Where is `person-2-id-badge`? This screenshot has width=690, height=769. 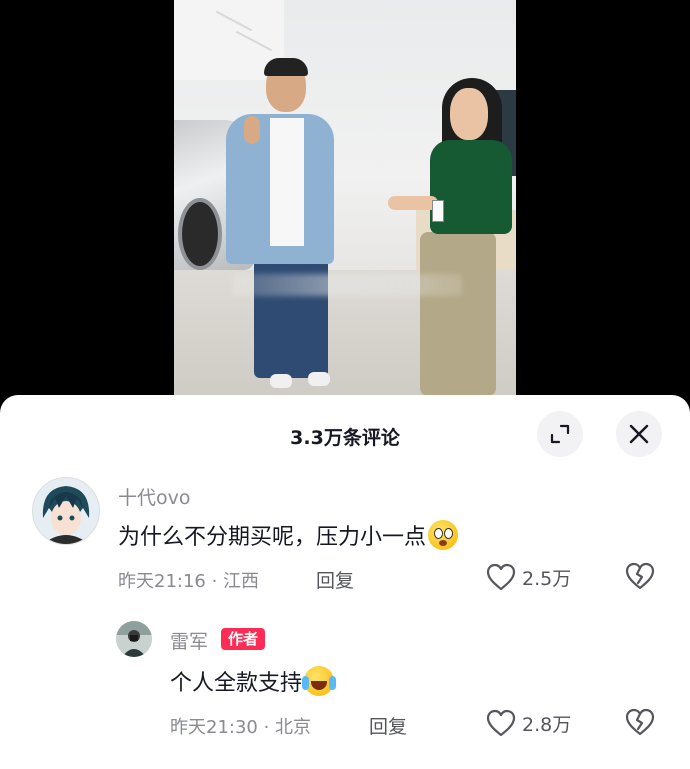 person-2-id-badge is located at coordinates (438, 211).